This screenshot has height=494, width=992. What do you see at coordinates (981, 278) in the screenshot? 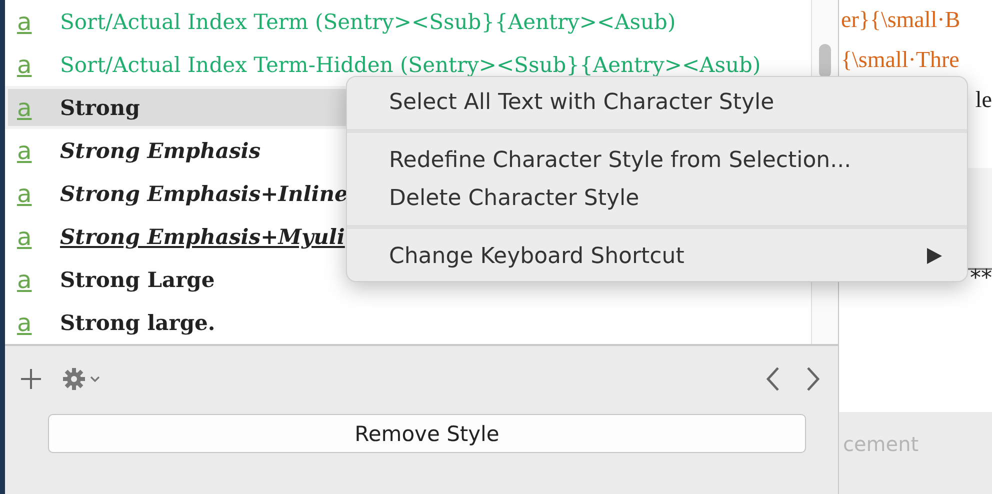
I see `document-text: **` at bounding box center [981, 278].